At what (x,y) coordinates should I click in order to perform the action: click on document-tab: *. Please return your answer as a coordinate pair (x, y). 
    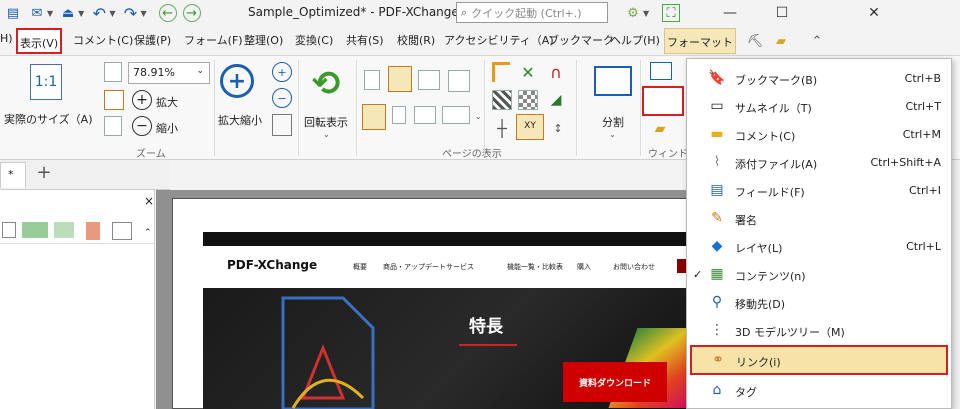
    Looking at the image, I should click on (13, 175).